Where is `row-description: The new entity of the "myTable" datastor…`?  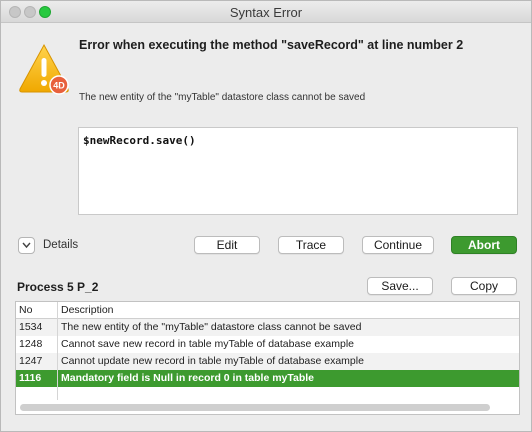
row-description: The new entity of the "myTable" datastor… is located at coordinates (211, 327).